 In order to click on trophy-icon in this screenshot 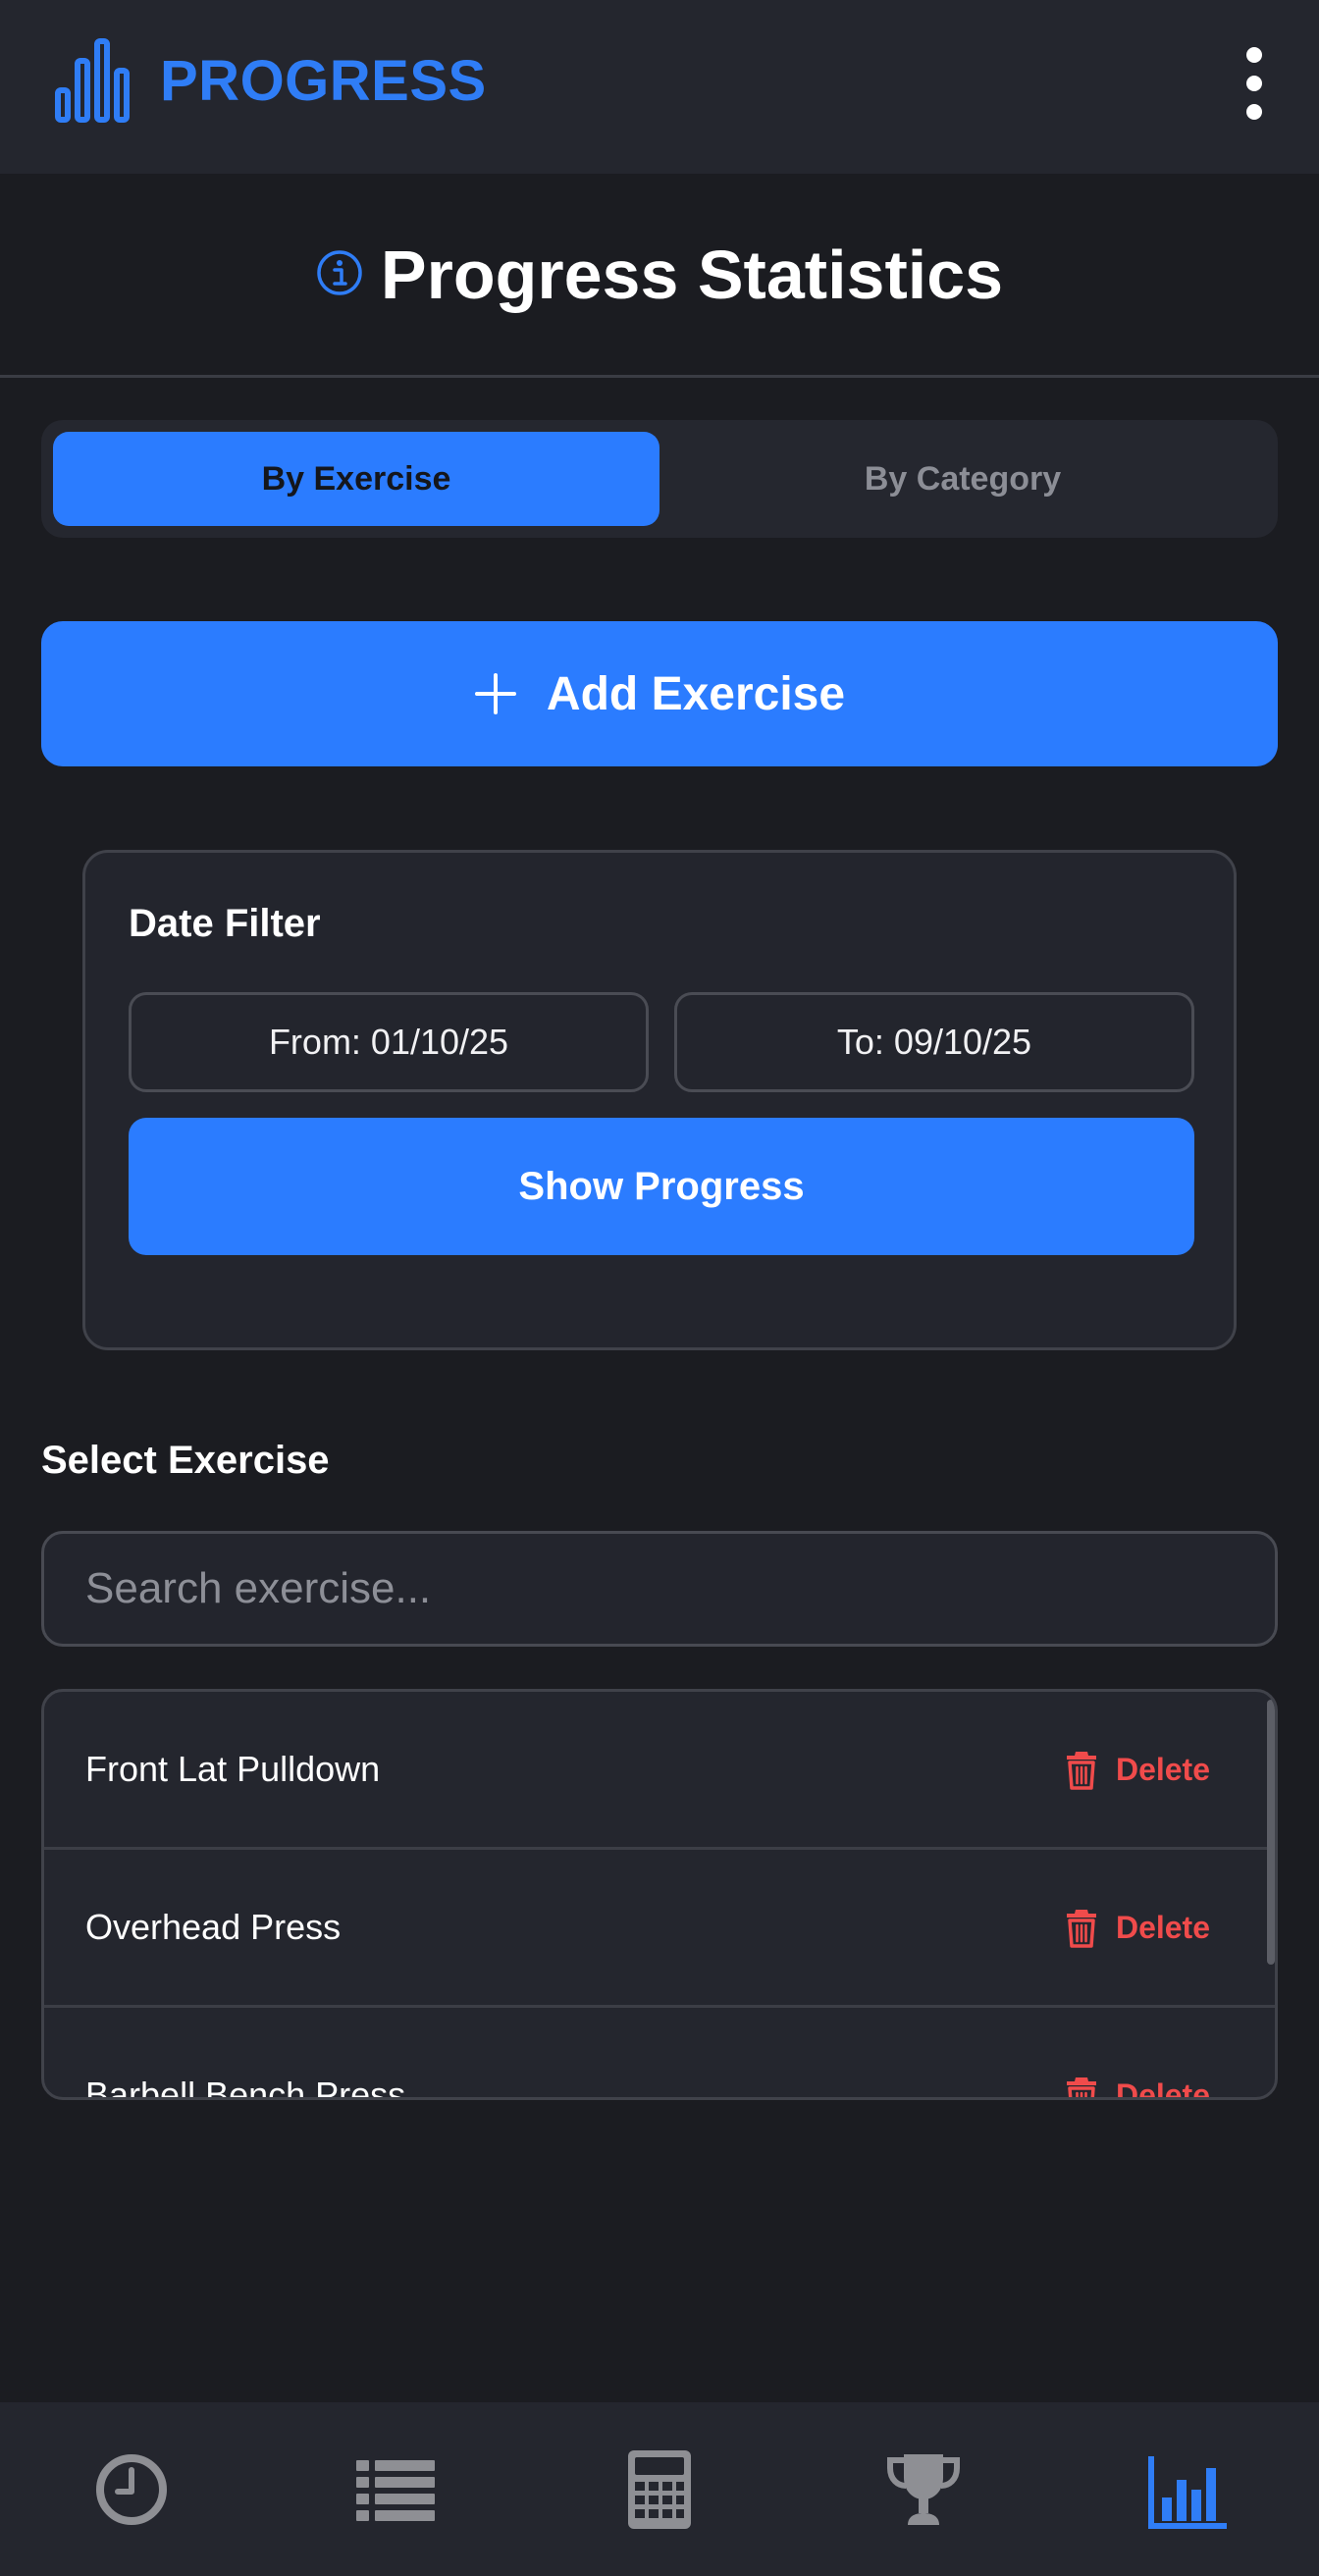, I will do `click(923, 2489)`.